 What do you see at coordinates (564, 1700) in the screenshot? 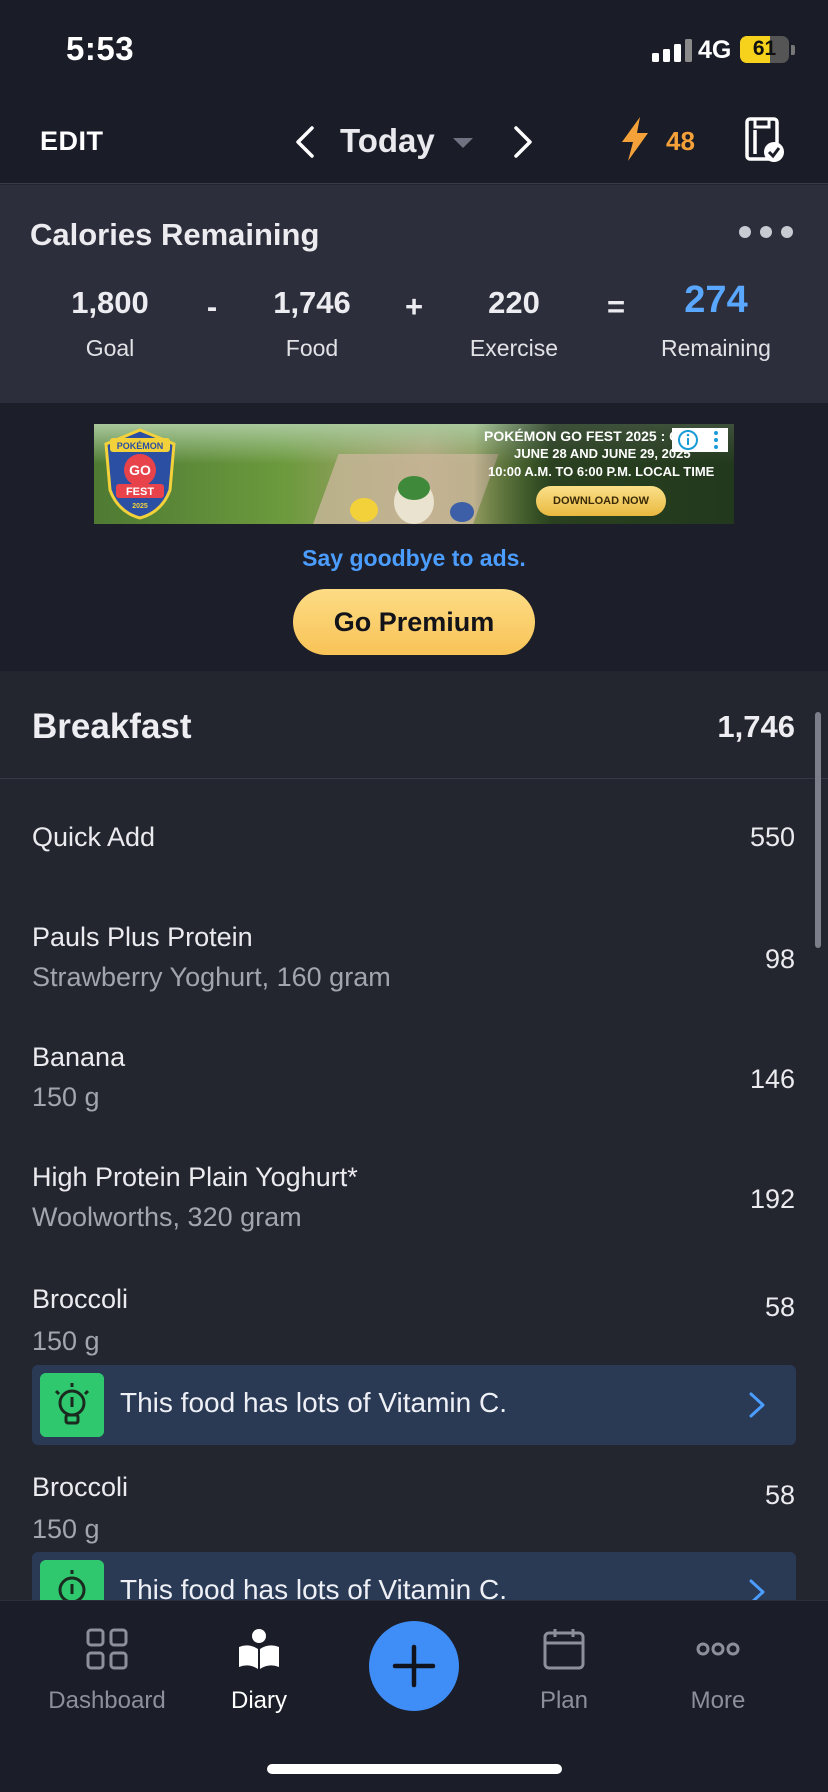
I see `tab-label: Plan` at bounding box center [564, 1700].